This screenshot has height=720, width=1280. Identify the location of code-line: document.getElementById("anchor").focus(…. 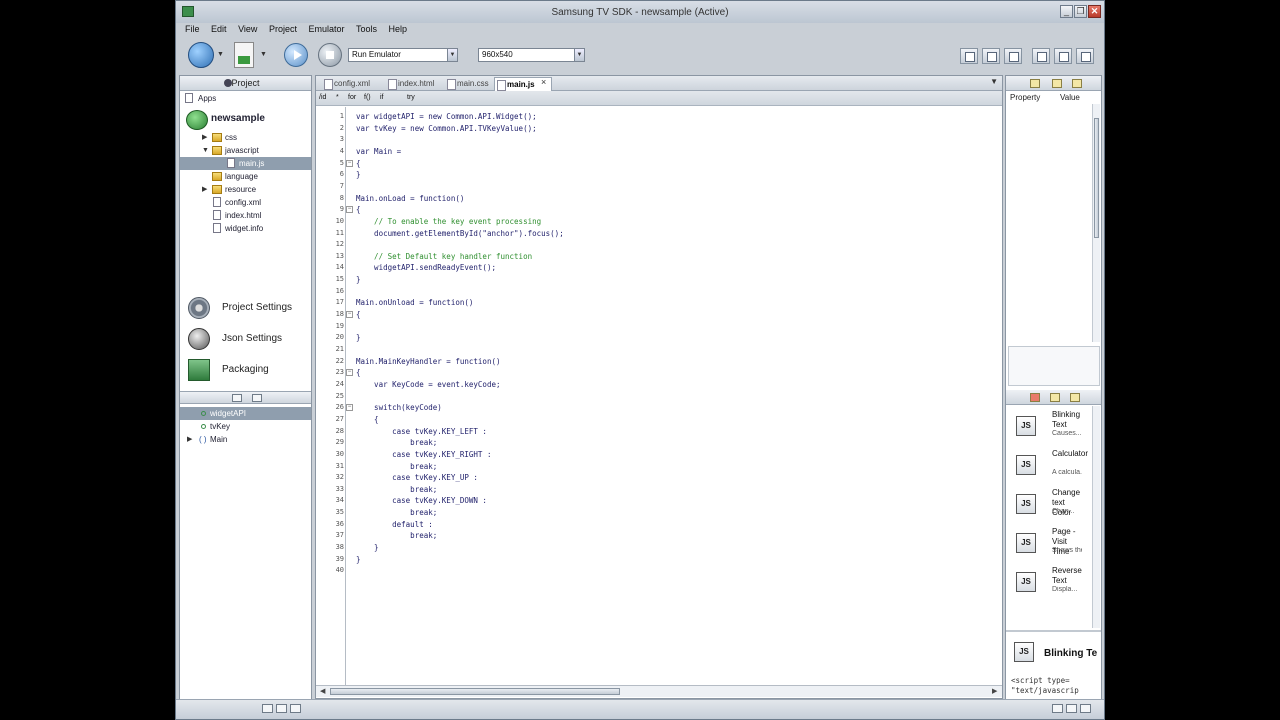
(460, 233).